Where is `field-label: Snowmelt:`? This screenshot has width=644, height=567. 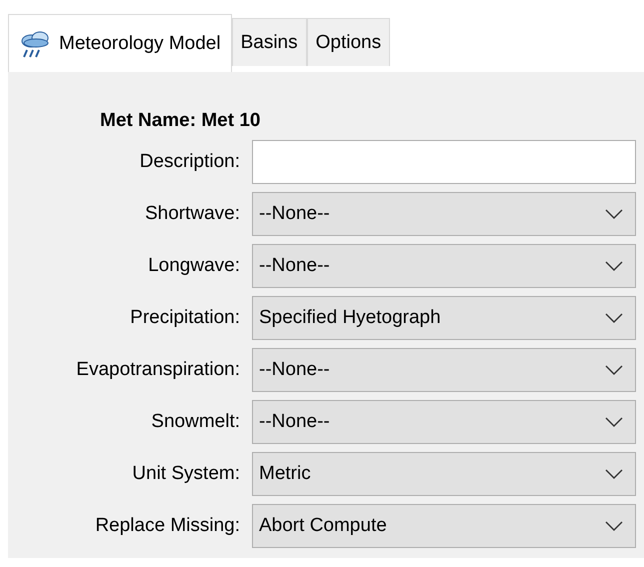
field-label: Snowmelt: is located at coordinates (195, 422).